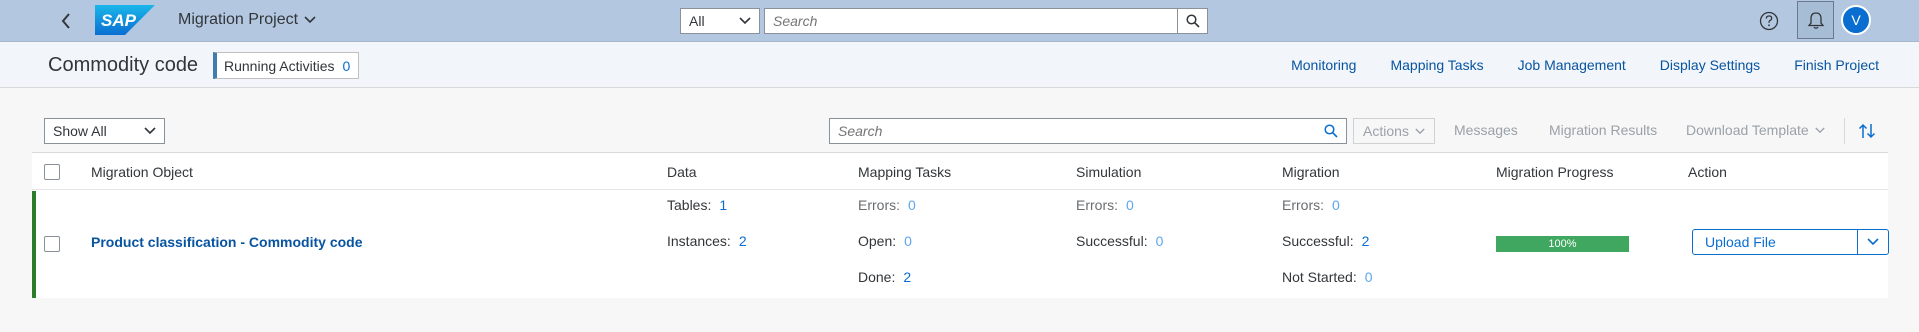 This screenshot has width=1919, height=332. I want to click on toolbar-separator, so click(1844, 131).